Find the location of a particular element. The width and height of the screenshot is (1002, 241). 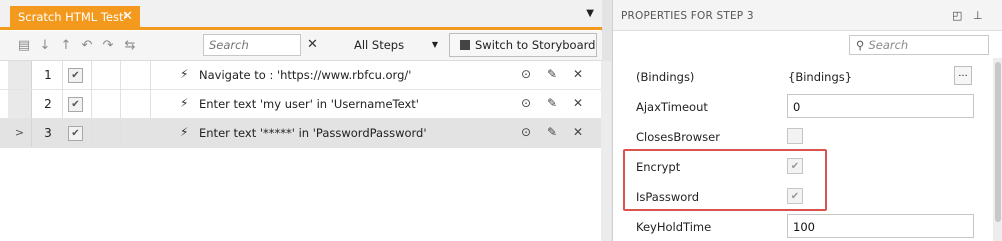

property-row-ajaxtimeout: AjaxTimeout 0 is located at coordinates (803, 106).